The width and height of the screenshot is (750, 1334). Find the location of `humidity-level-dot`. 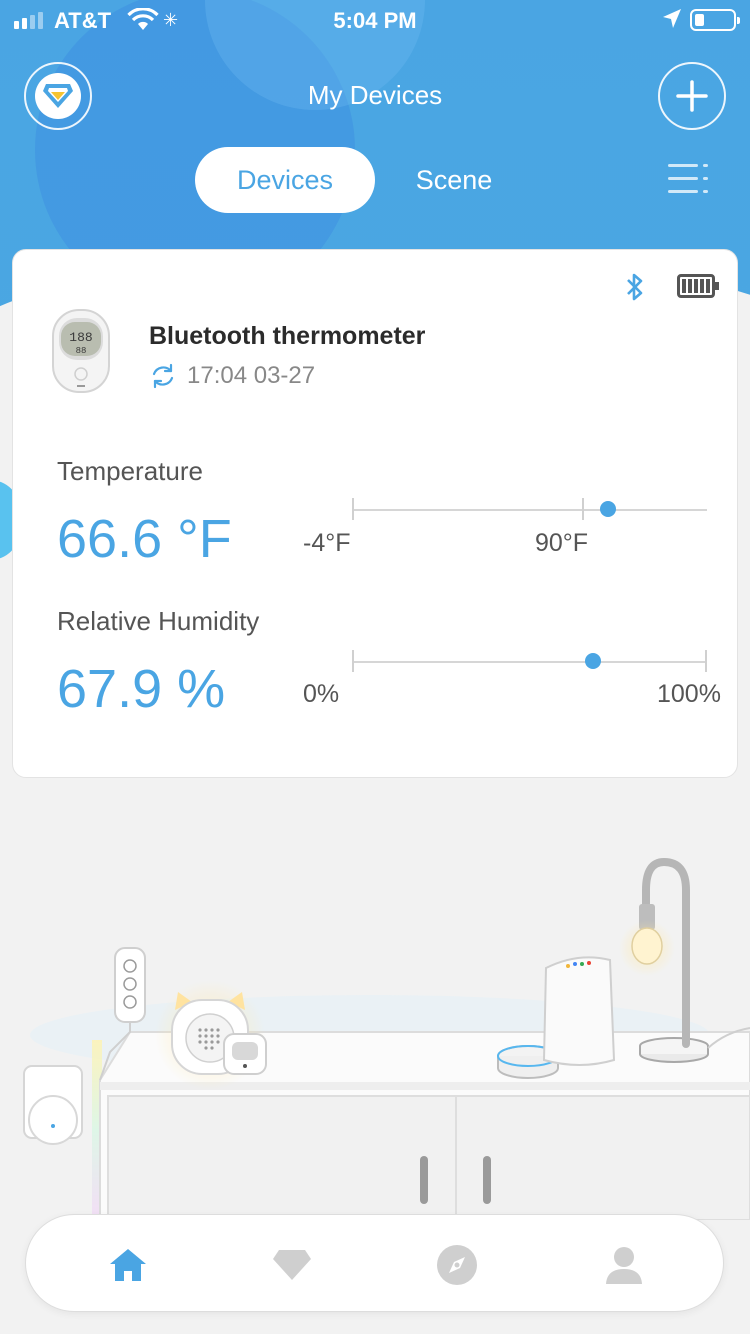

humidity-level-dot is located at coordinates (593, 661).